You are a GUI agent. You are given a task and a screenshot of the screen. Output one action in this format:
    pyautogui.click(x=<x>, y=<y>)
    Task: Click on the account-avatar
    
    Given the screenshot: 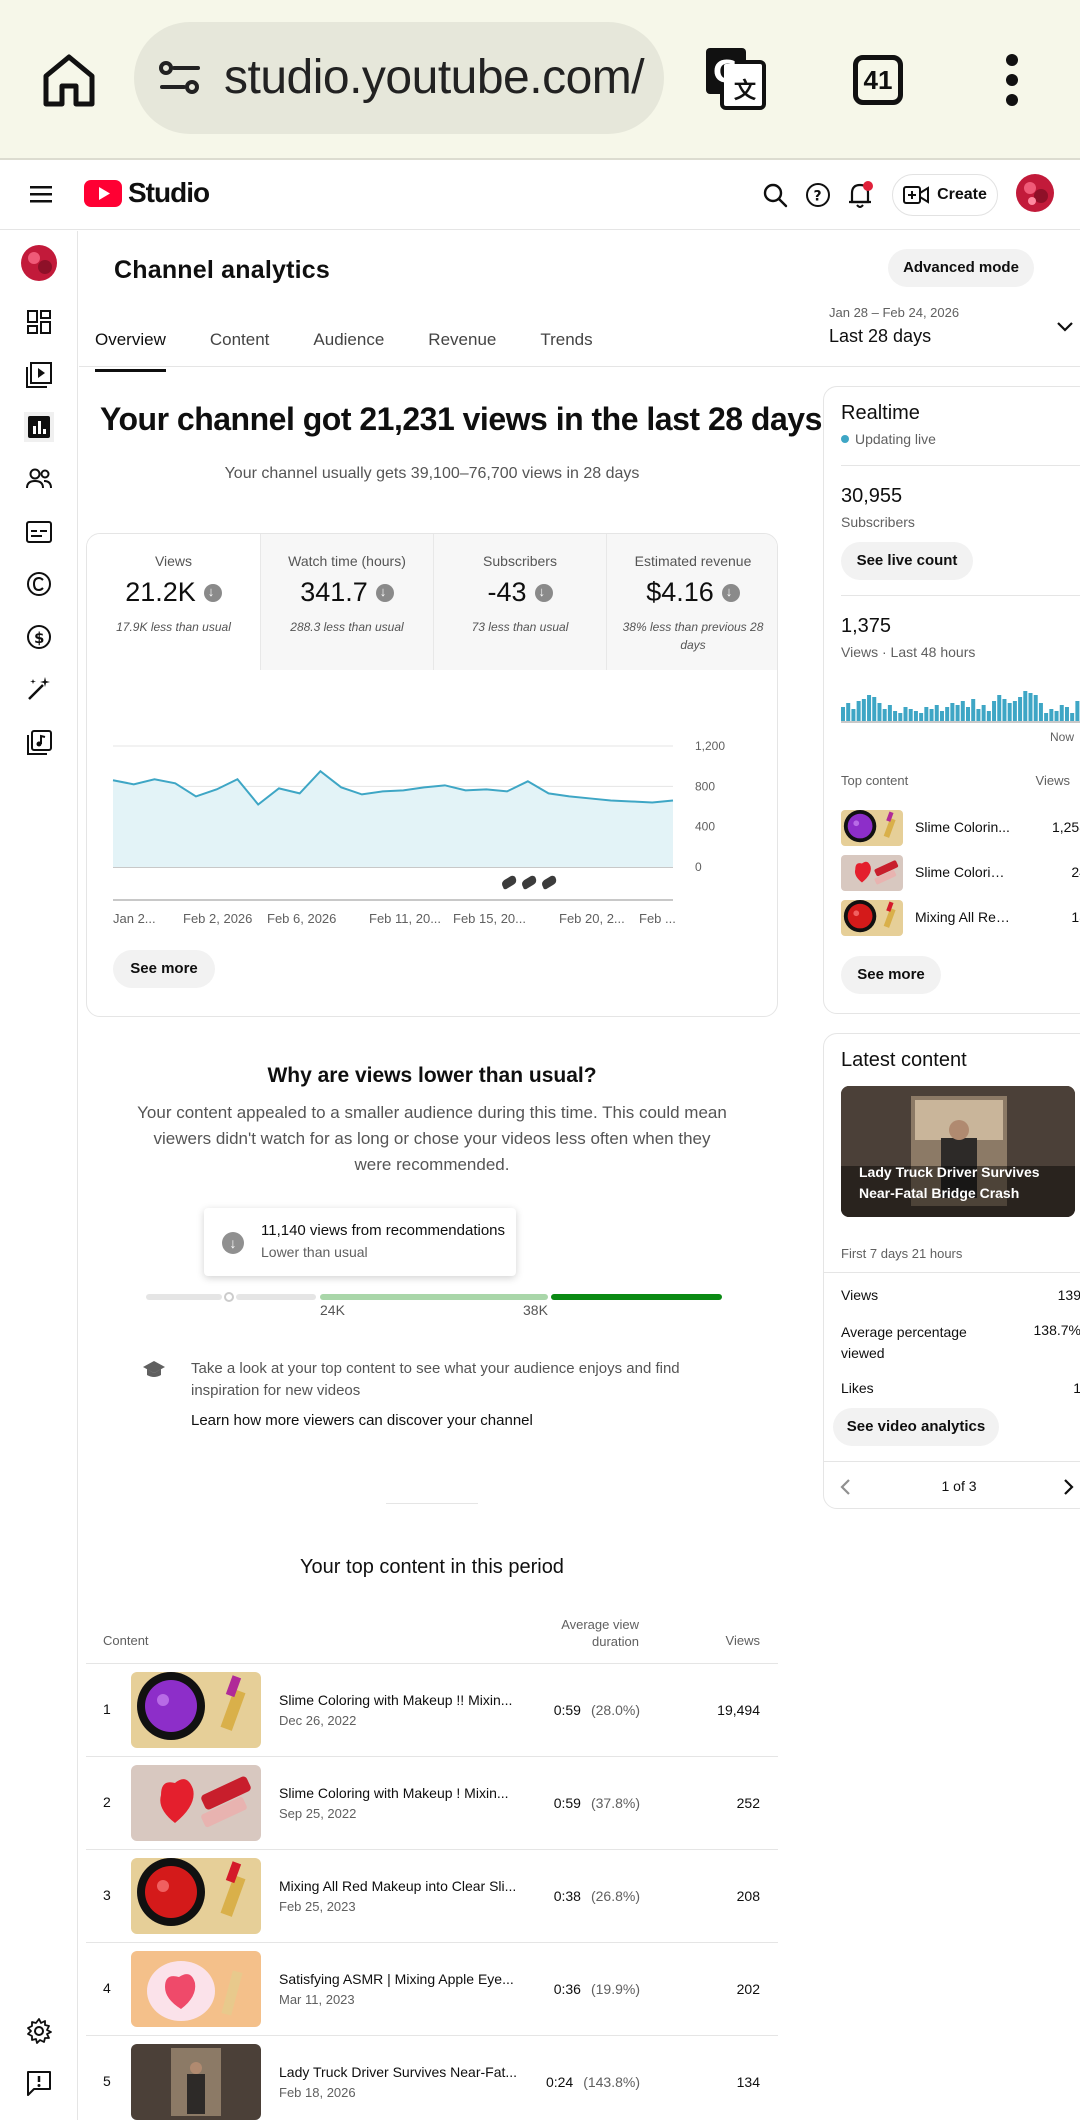 What is the action you would take?
    pyautogui.click(x=1035, y=193)
    